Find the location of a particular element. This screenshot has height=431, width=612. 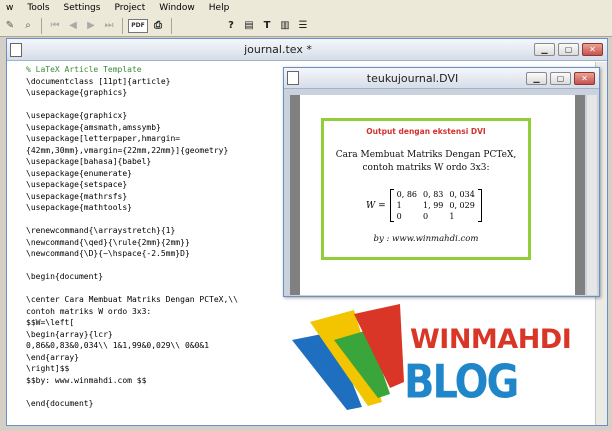

editor-titlebar: journal.tex * ▁ ▢ ✕ is located at coordinates (307, 50).